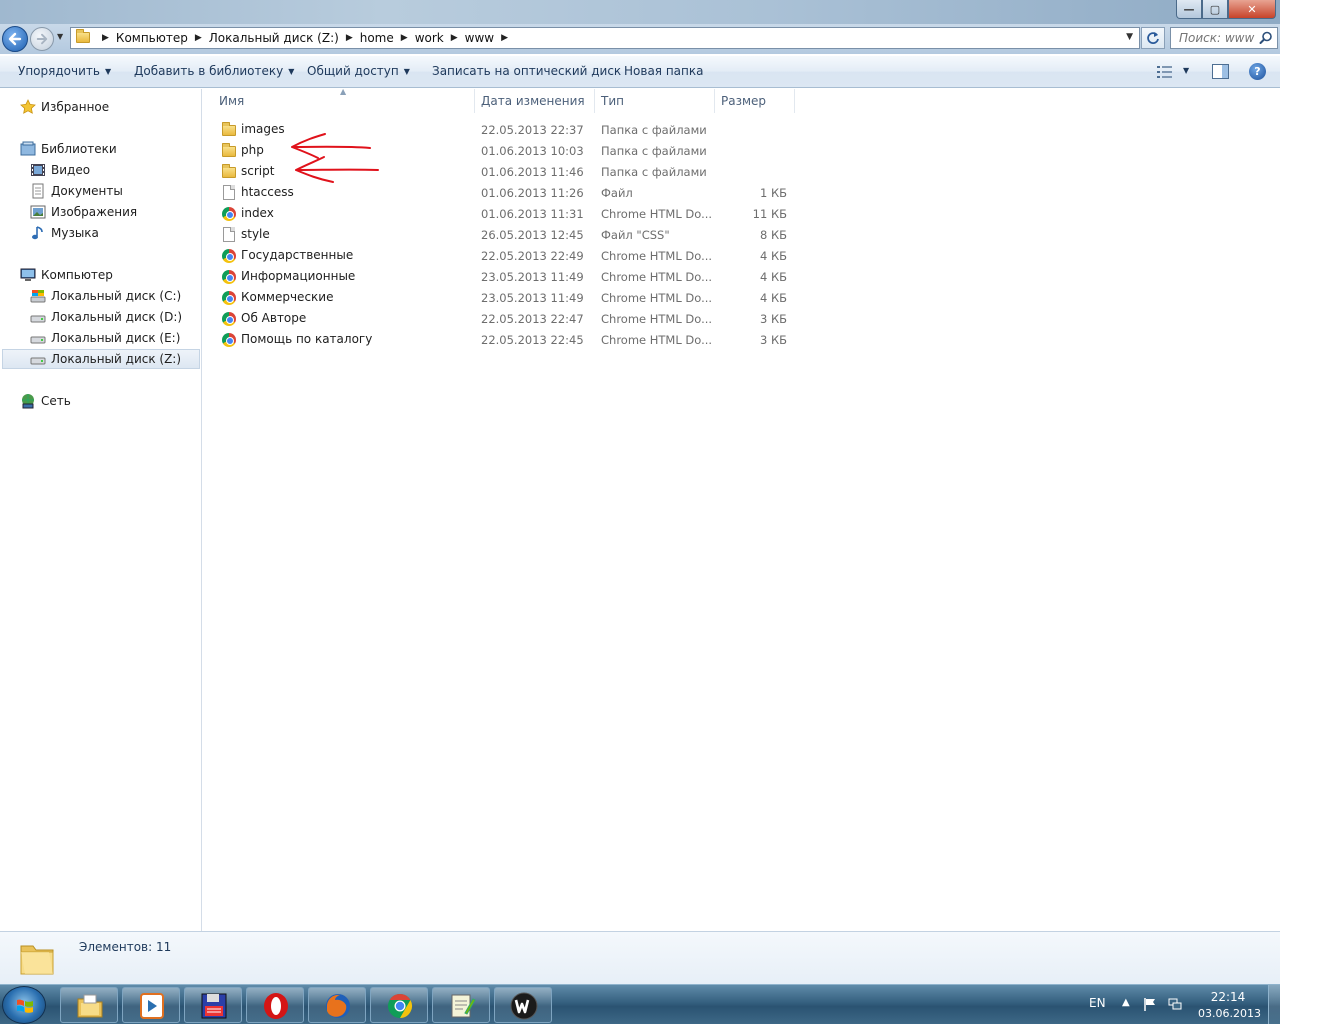 This screenshot has width=1332, height=1024. Describe the element at coordinates (399, 1005) in the screenshot. I see `taskbar-chrome` at that location.